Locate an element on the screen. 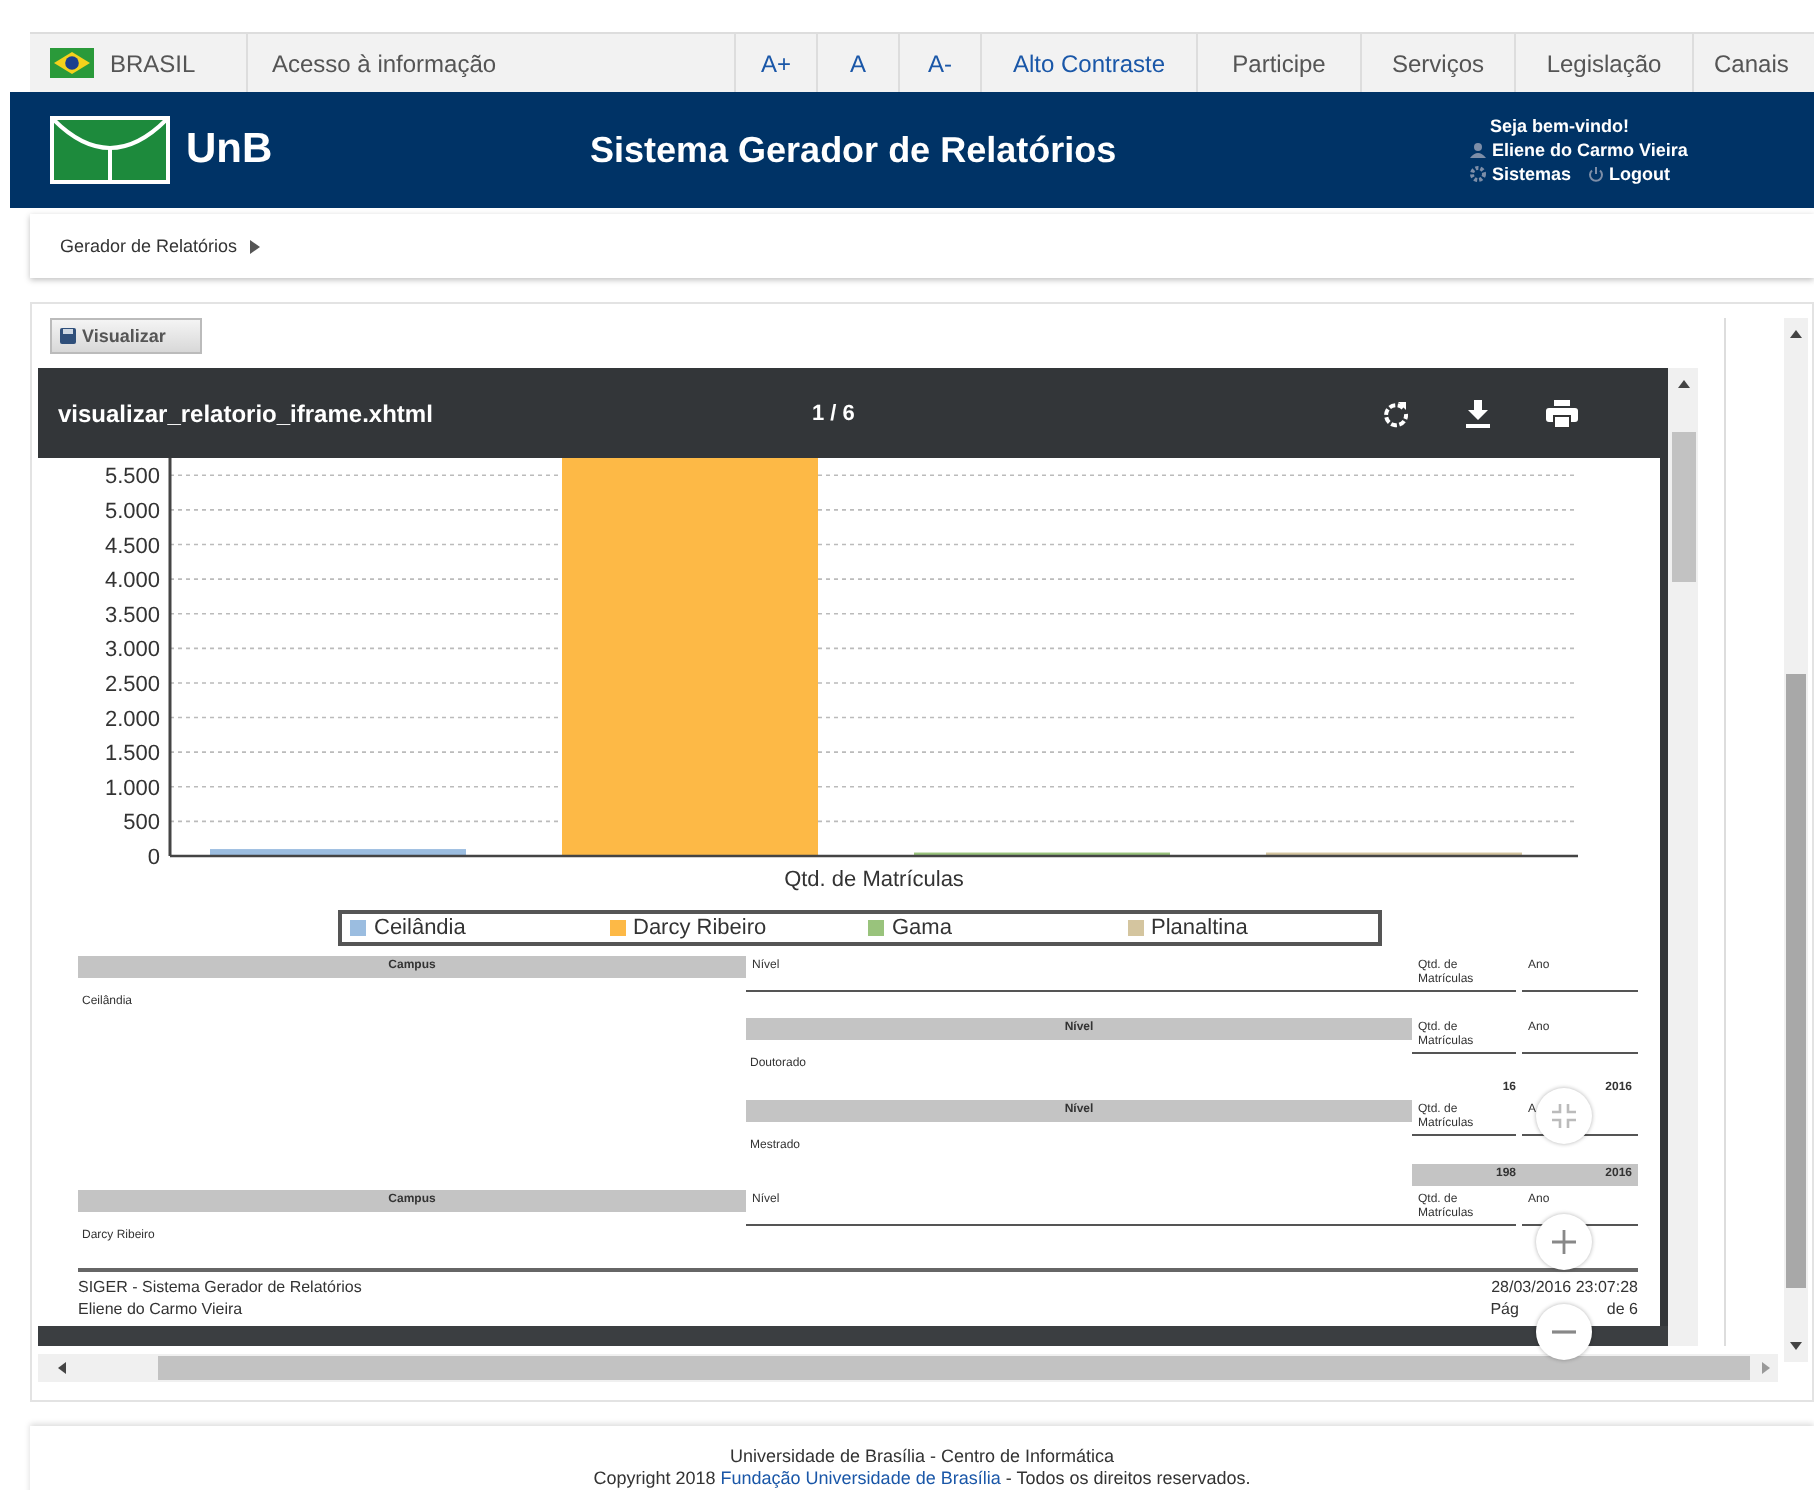 The width and height of the screenshot is (1814, 1490). unb-logo-icon is located at coordinates (110, 150).